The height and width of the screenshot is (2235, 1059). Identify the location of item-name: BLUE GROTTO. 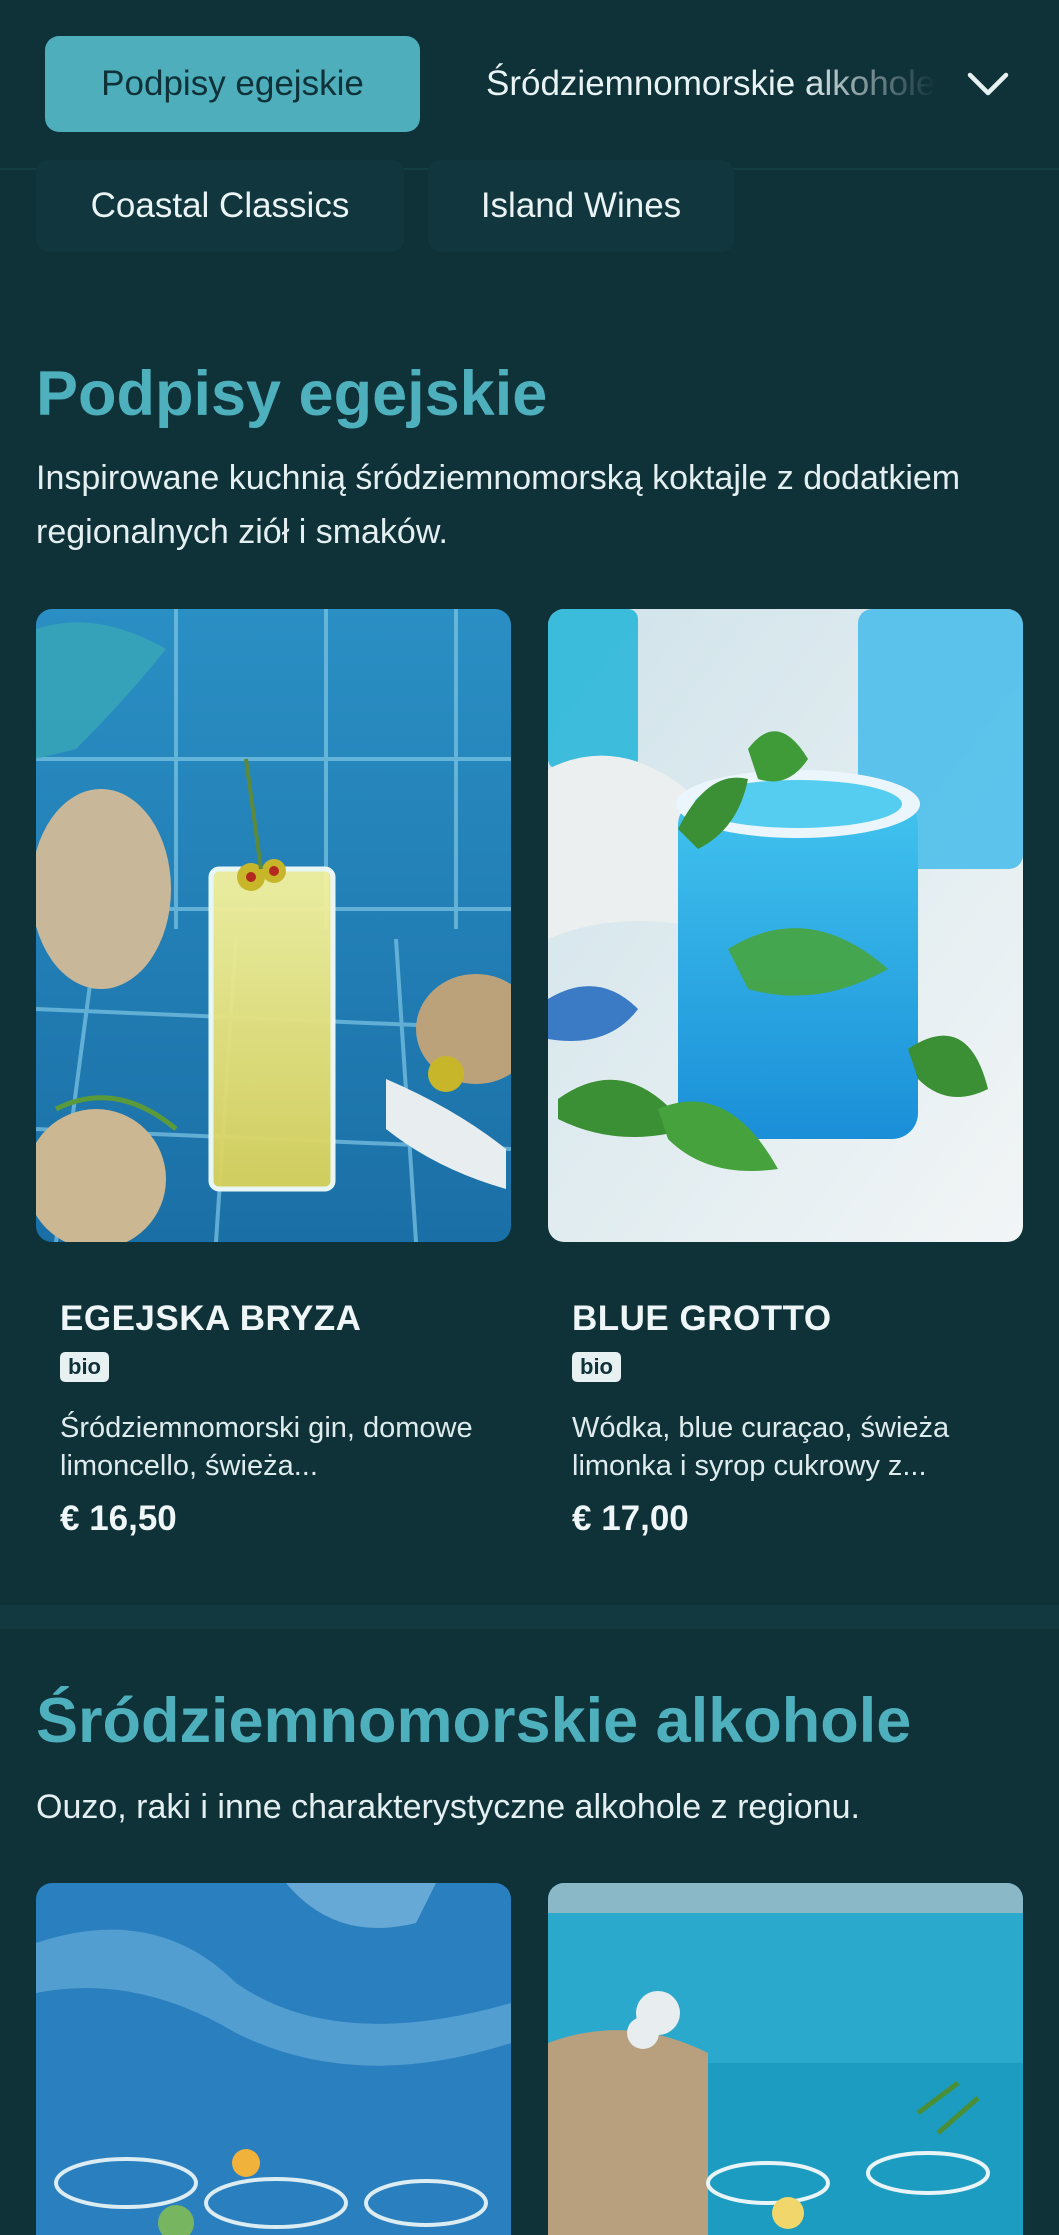
(702, 1318).